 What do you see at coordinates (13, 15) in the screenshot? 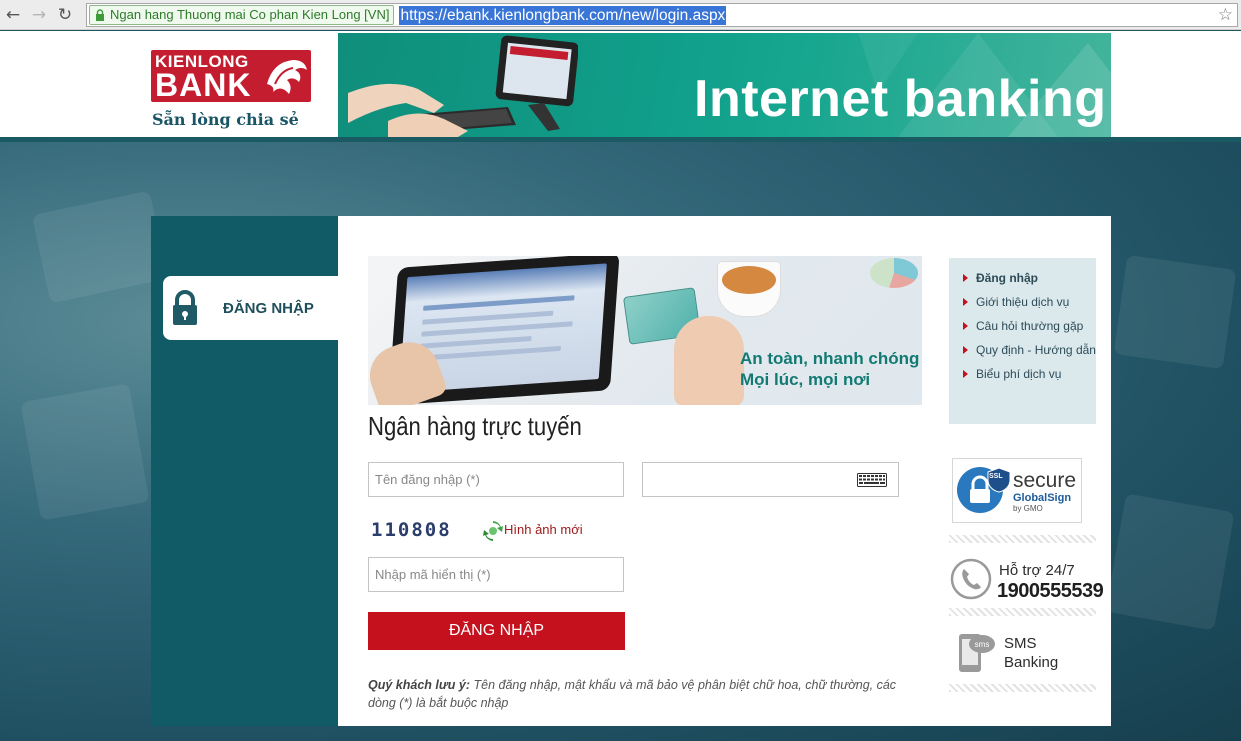
I see `back-arrow-icon: ←` at bounding box center [13, 15].